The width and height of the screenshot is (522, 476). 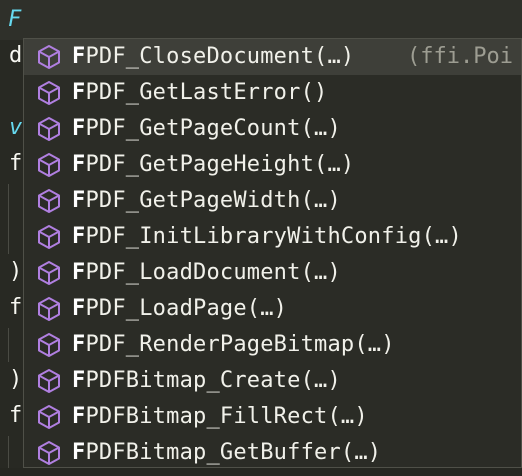 What do you see at coordinates (186, 308) in the screenshot?
I see `completion-rest: PDF_LoadPage(…)` at bounding box center [186, 308].